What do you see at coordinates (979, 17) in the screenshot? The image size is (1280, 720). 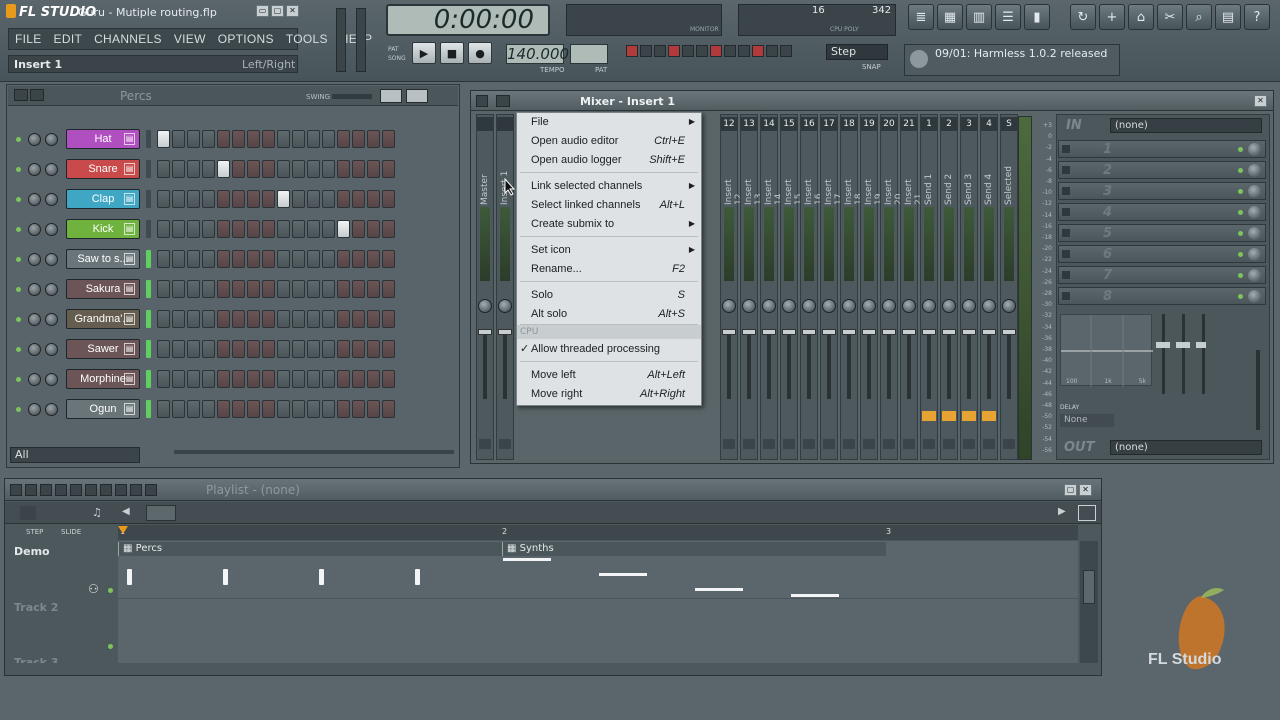 I see `piano-roll-icon: ▥` at bounding box center [979, 17].